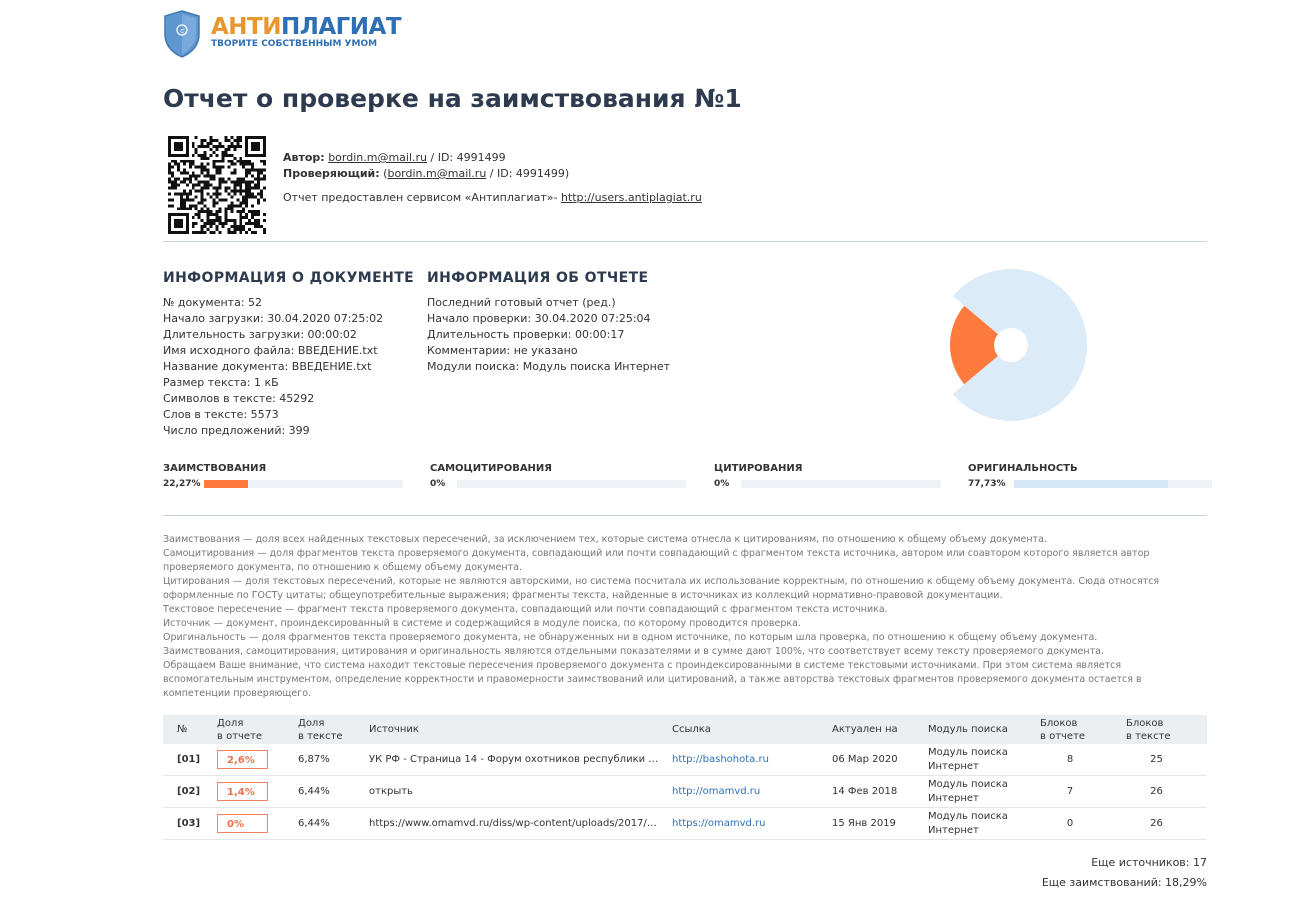  I want to click on row-share-report-cell: 0%, so click(251, 823).